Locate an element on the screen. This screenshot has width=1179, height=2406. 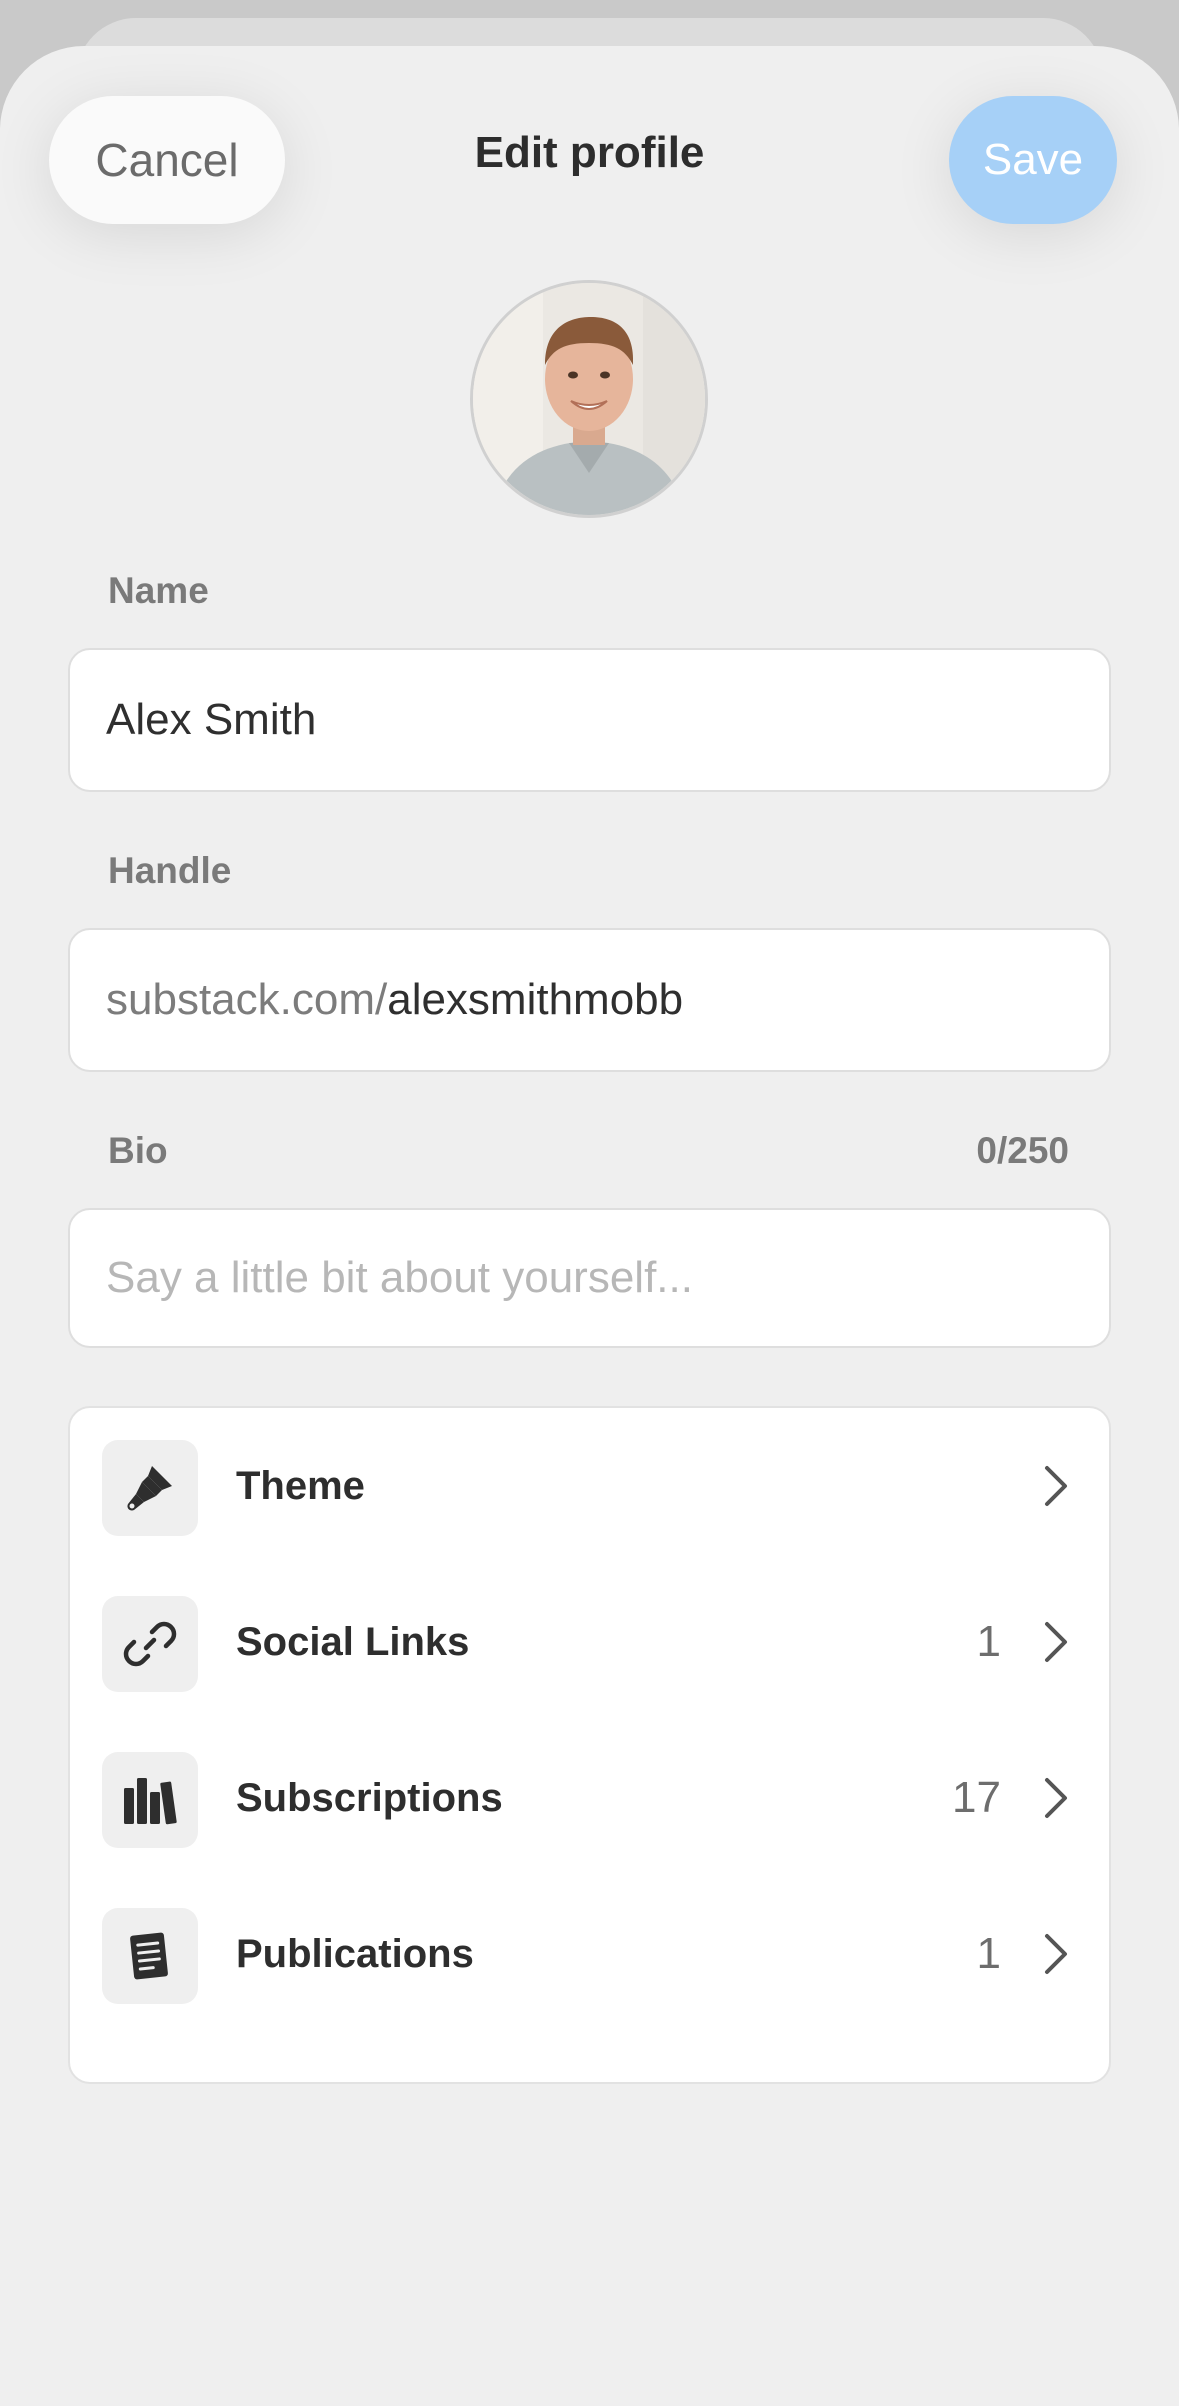
menu-item-label: Theme is located at coordinates (300, 1485).